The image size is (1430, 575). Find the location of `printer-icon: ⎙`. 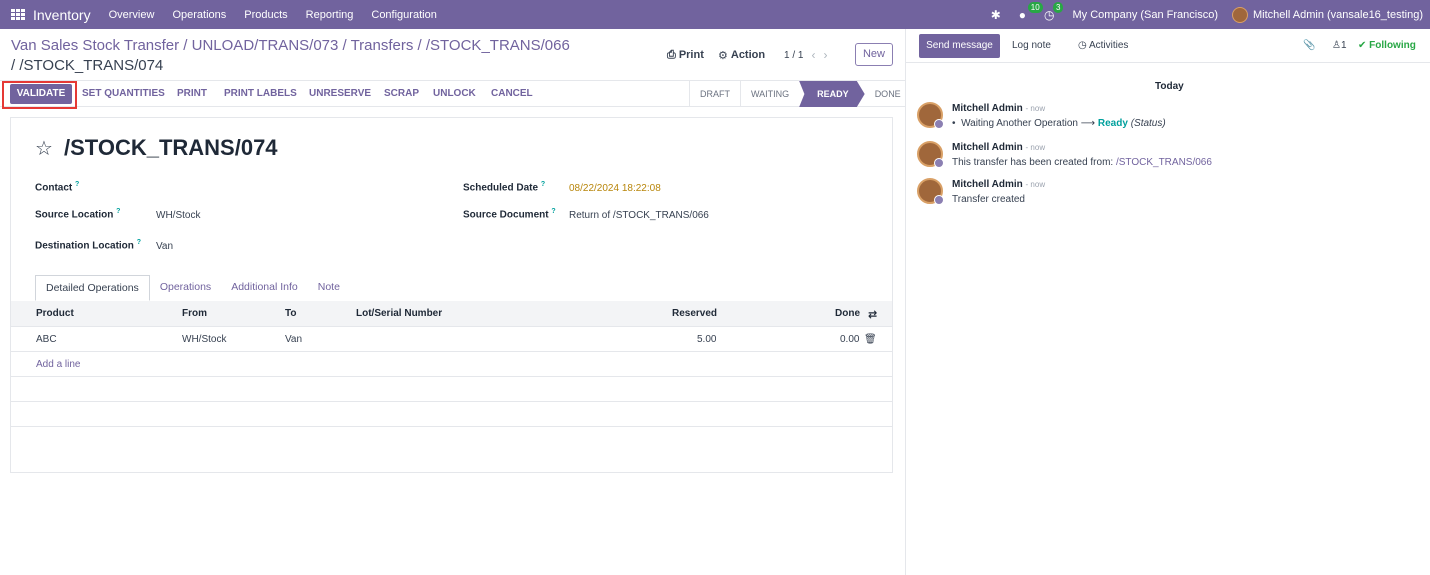

printer-icon: ⎙ is located at coordinates (671, 54).